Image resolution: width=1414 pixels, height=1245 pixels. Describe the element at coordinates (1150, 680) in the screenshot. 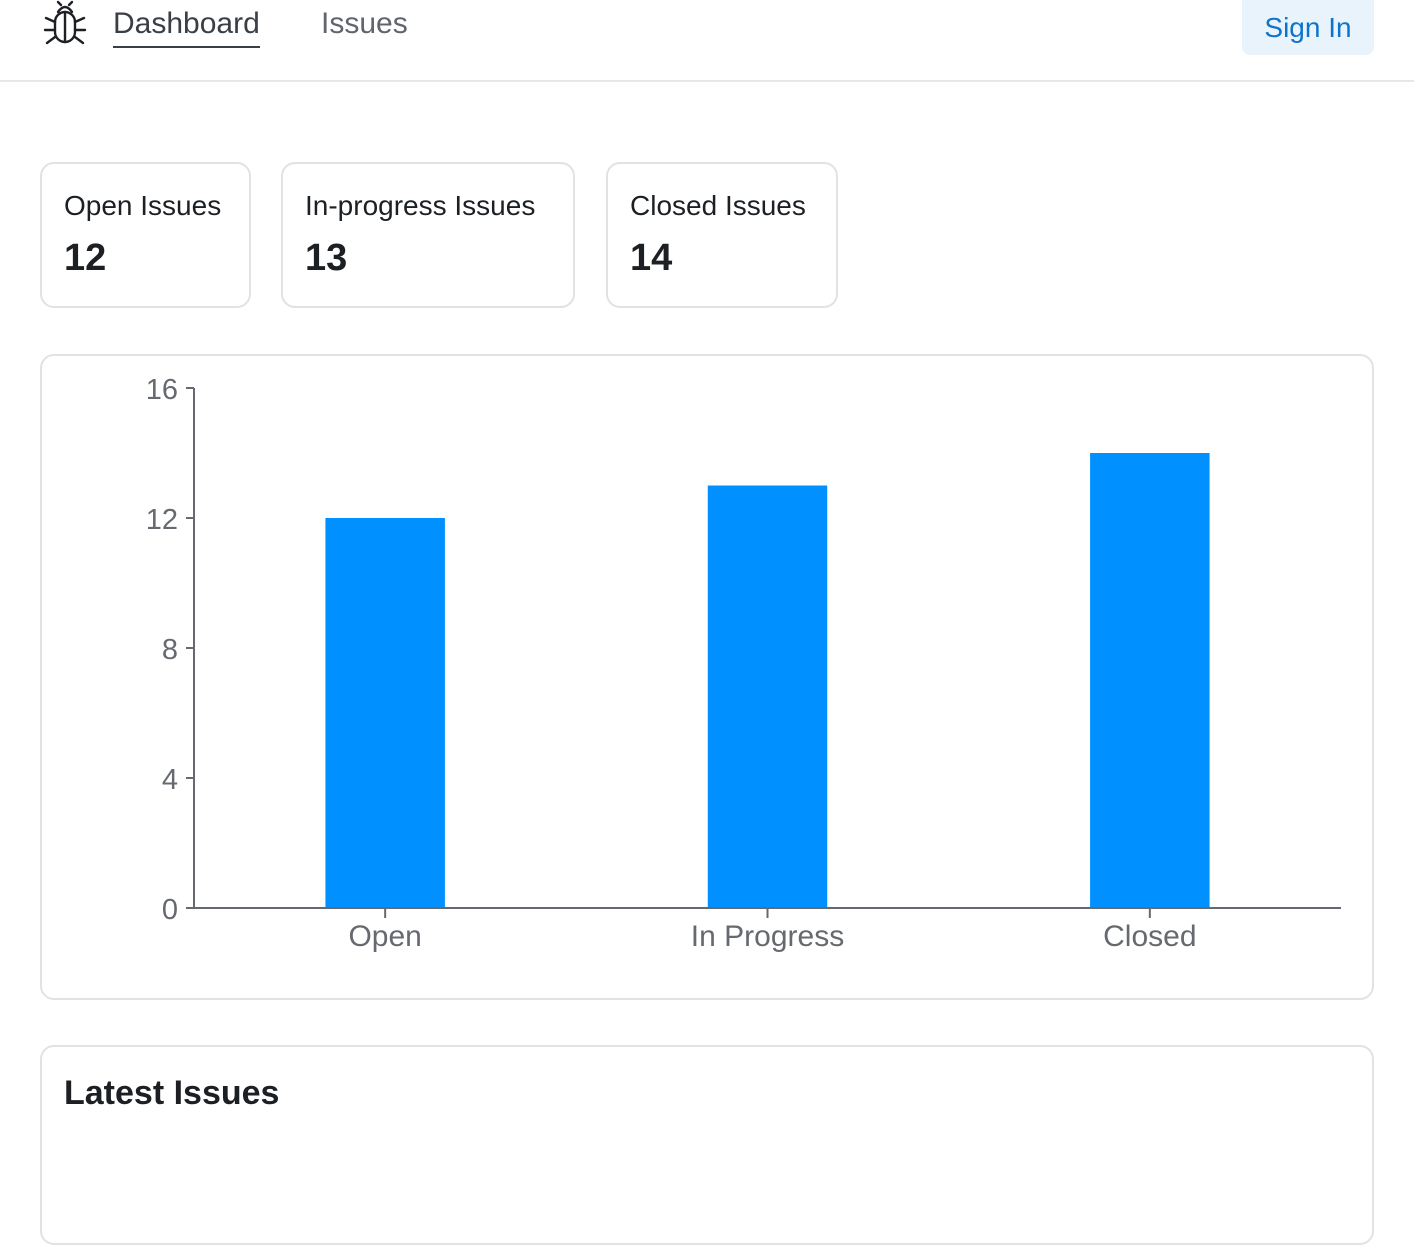

I see `bar-closed` at that location.